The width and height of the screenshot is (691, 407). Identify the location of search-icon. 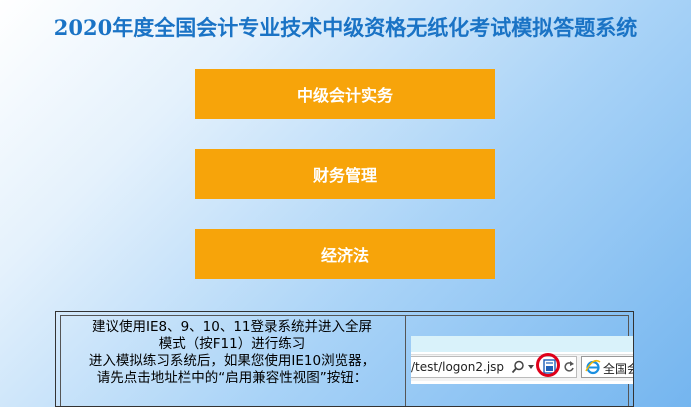
(517, 367).